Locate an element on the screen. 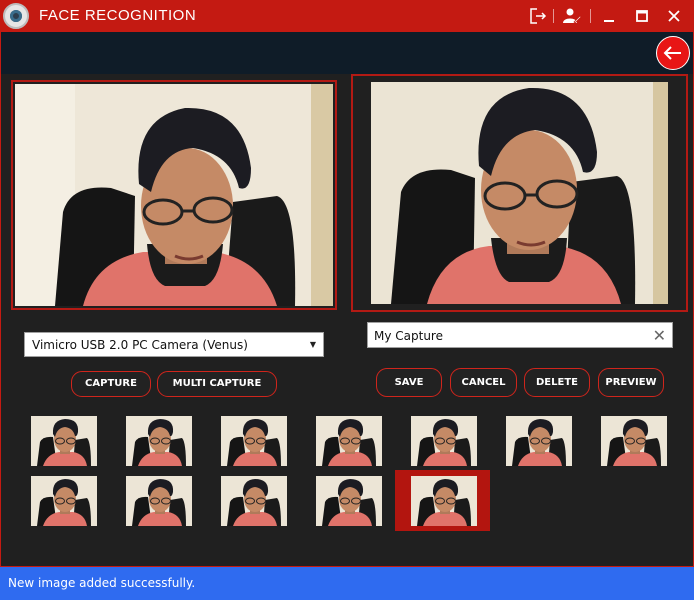  chevron-down-icon: ▼ is located at coordinates (312, 344).